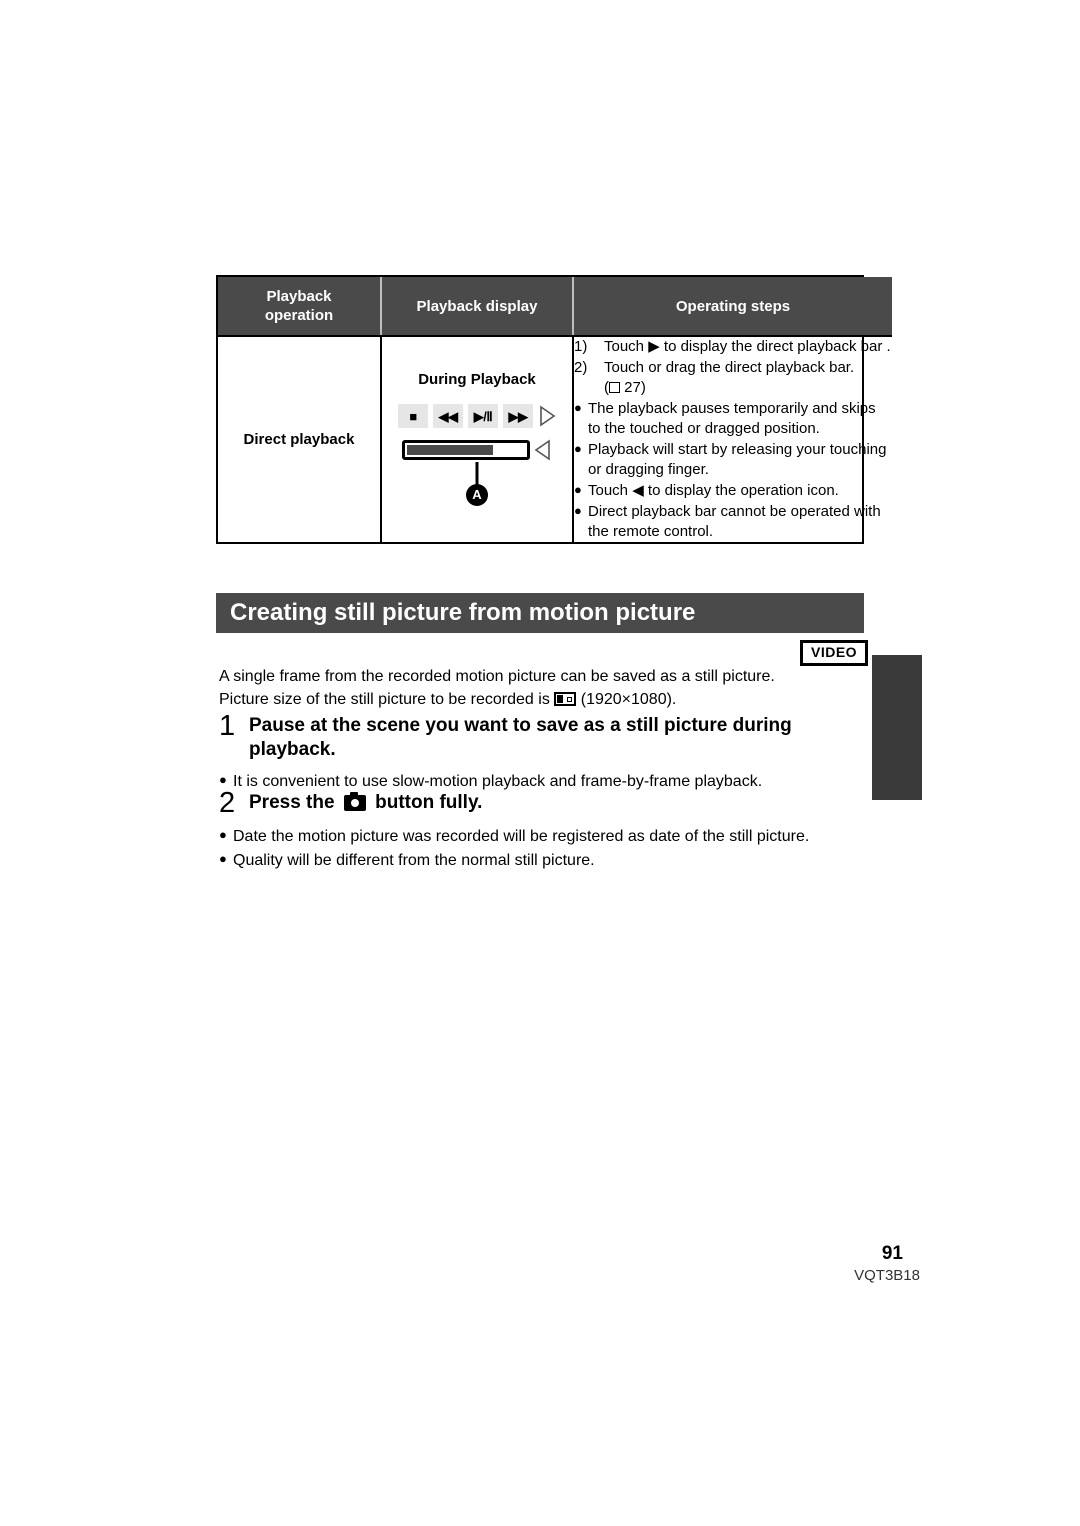 This screenshot has height=1526, width=1080. What do you see at coordinates (543, 450) in the screenshot?
I see `triangle-left-outline-icon` at bounding box center [543, 450].